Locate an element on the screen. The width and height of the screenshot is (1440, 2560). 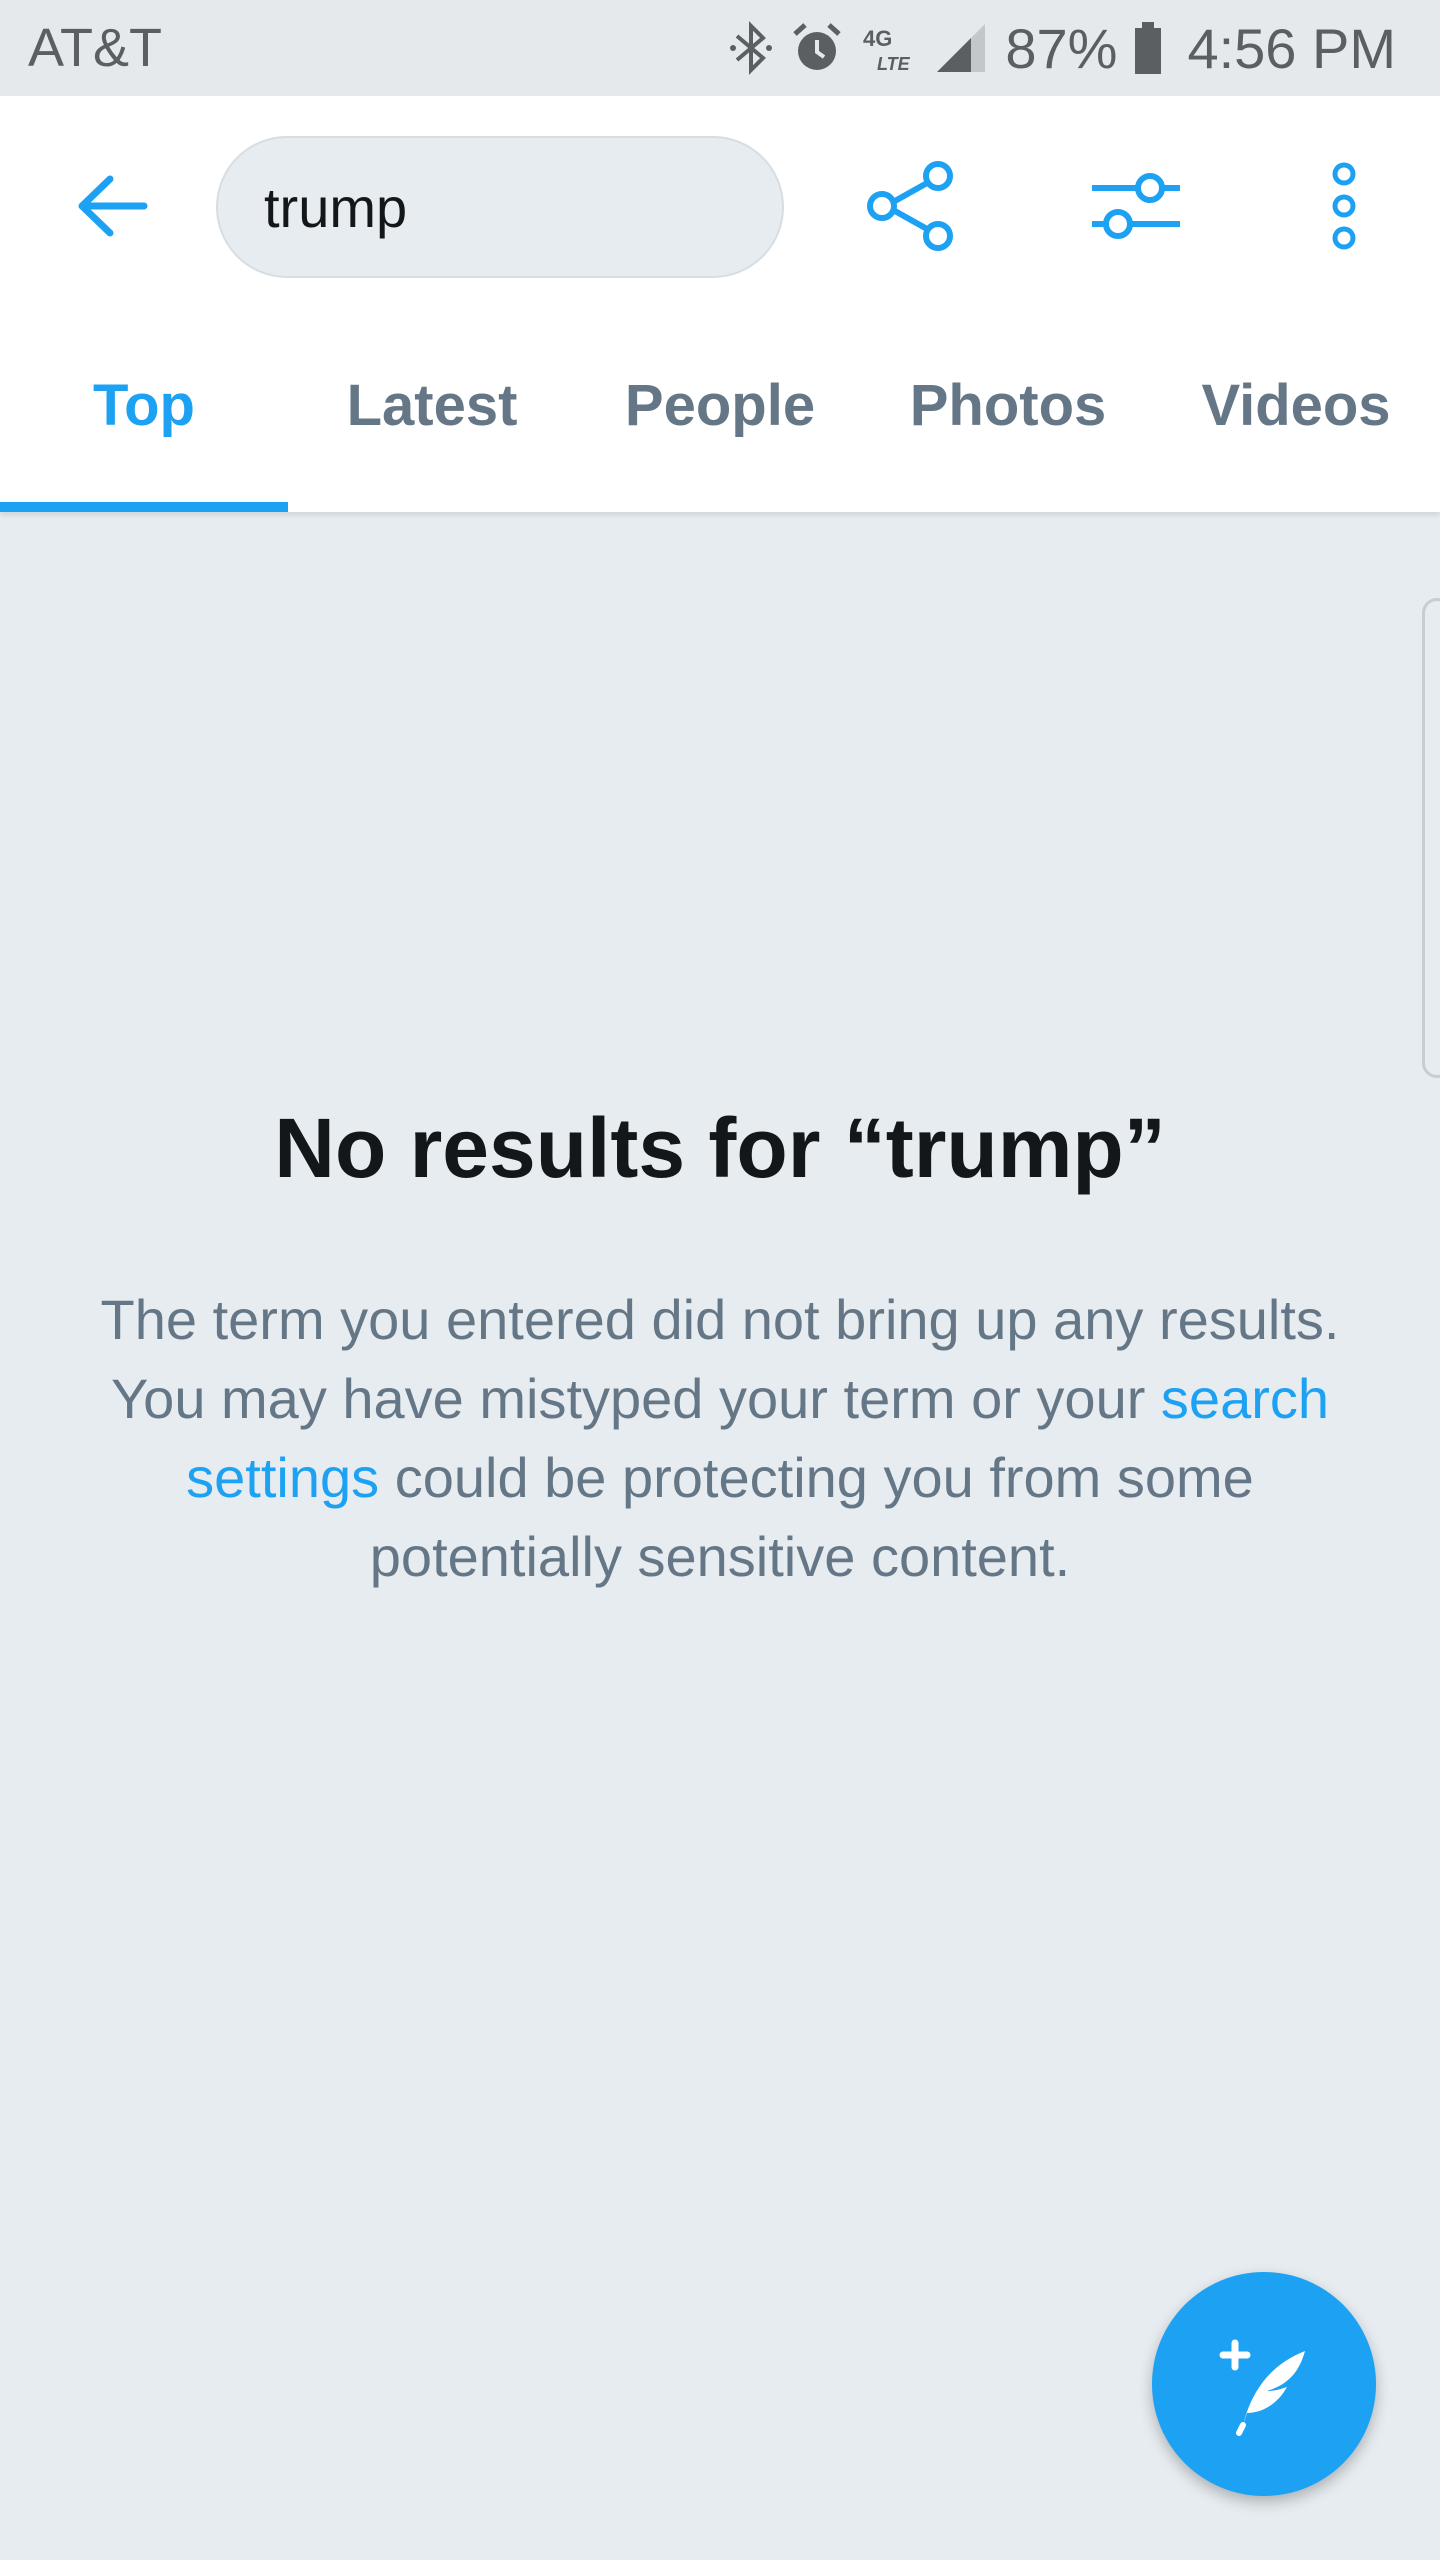
status-icons: 4G LTE 87% 4:56 PM is located at coordinates (1062, 48).